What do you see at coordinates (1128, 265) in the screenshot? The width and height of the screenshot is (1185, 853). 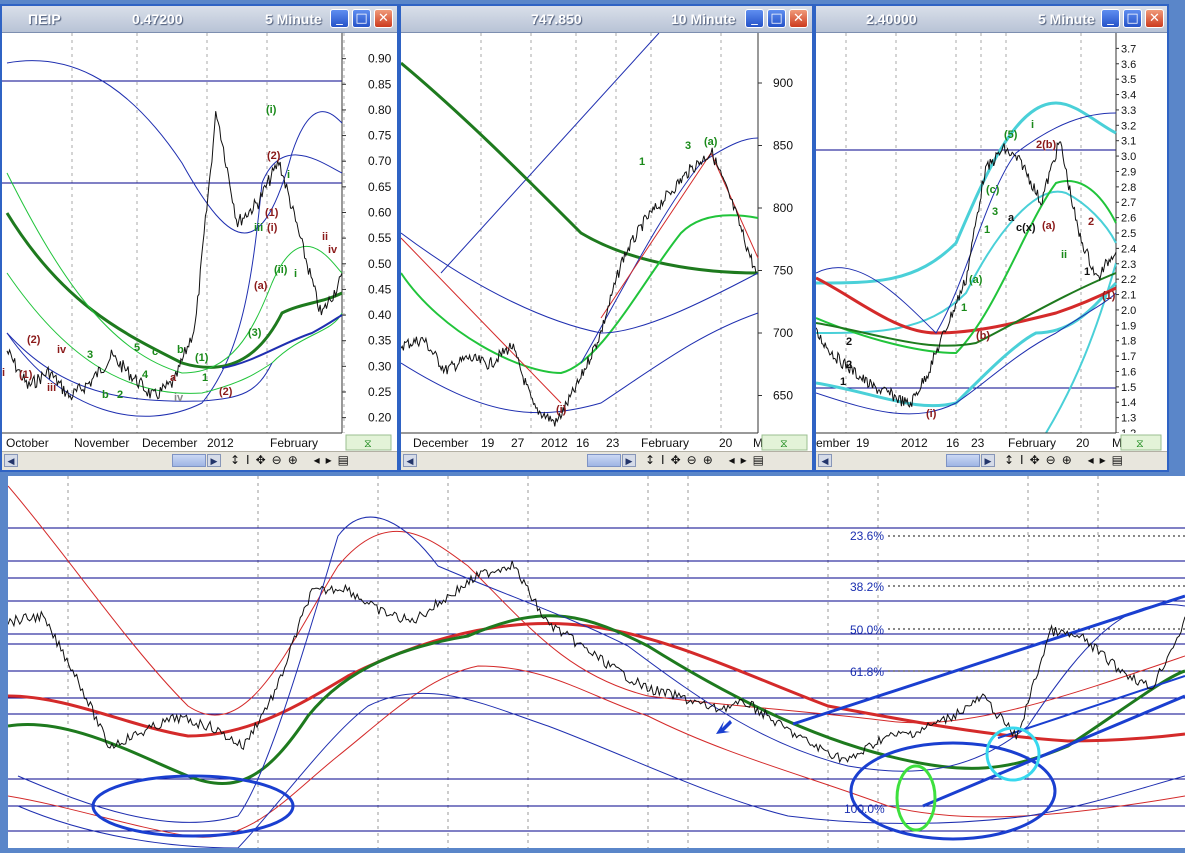 I see `y-tick-label: 2.3` at bounding box center [1128, 265].